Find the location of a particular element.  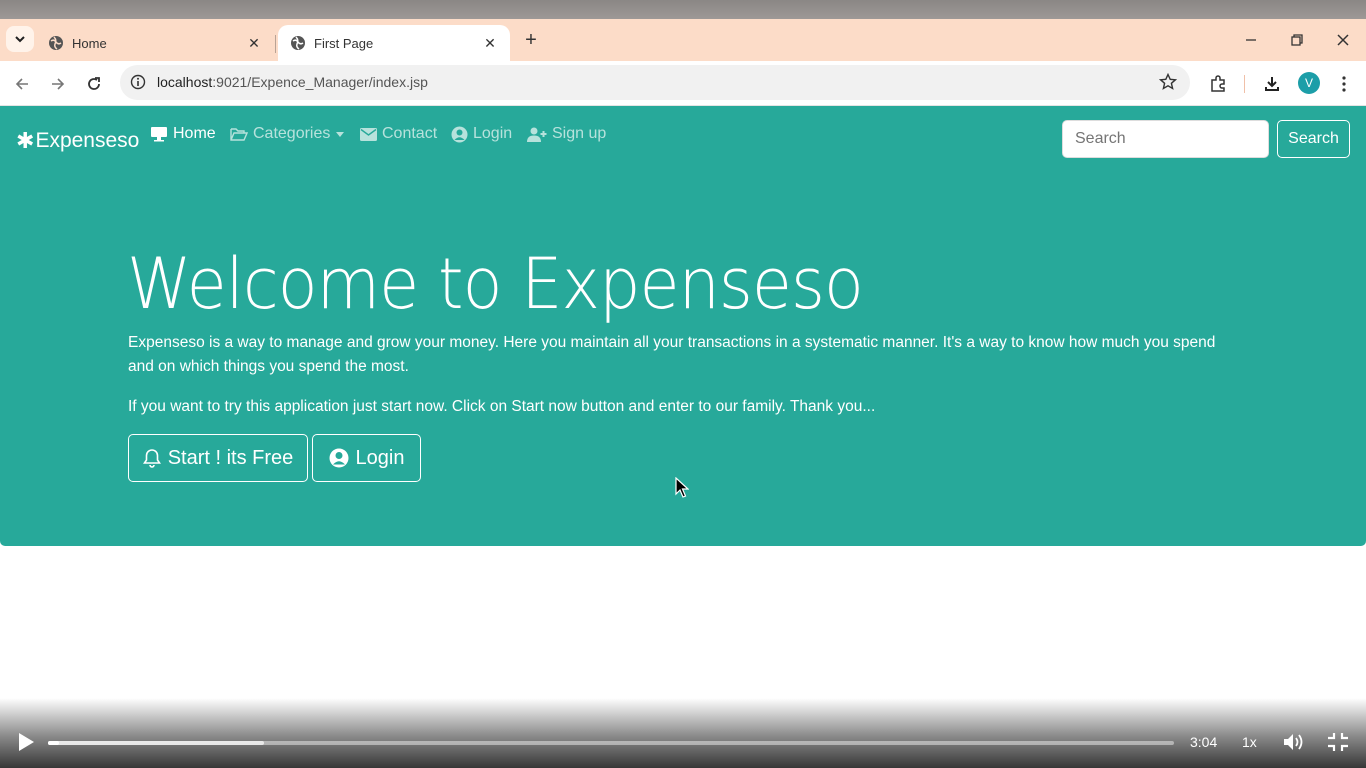

arrow-left-icon is located at coordinates (21, 84).